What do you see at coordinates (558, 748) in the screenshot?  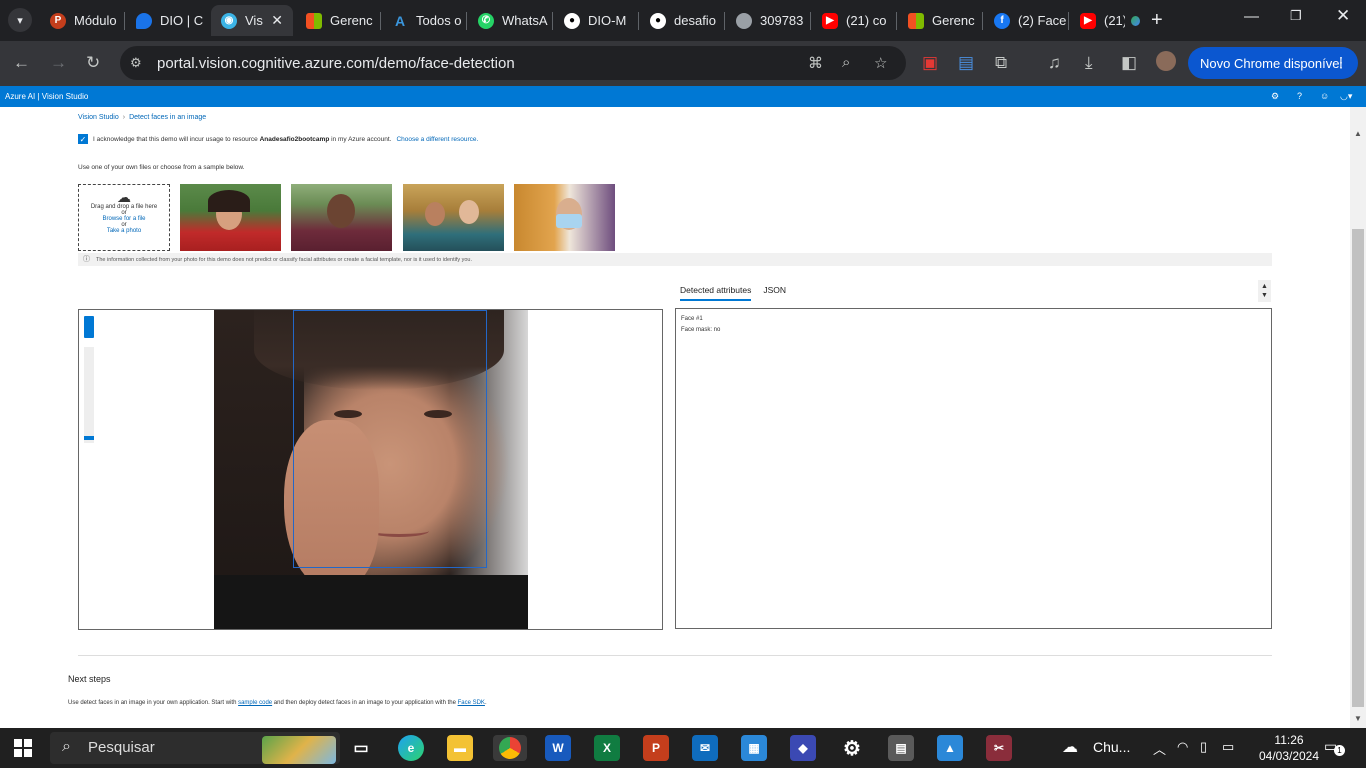 I see `word-icon: W` at bounding box center [558, 748].